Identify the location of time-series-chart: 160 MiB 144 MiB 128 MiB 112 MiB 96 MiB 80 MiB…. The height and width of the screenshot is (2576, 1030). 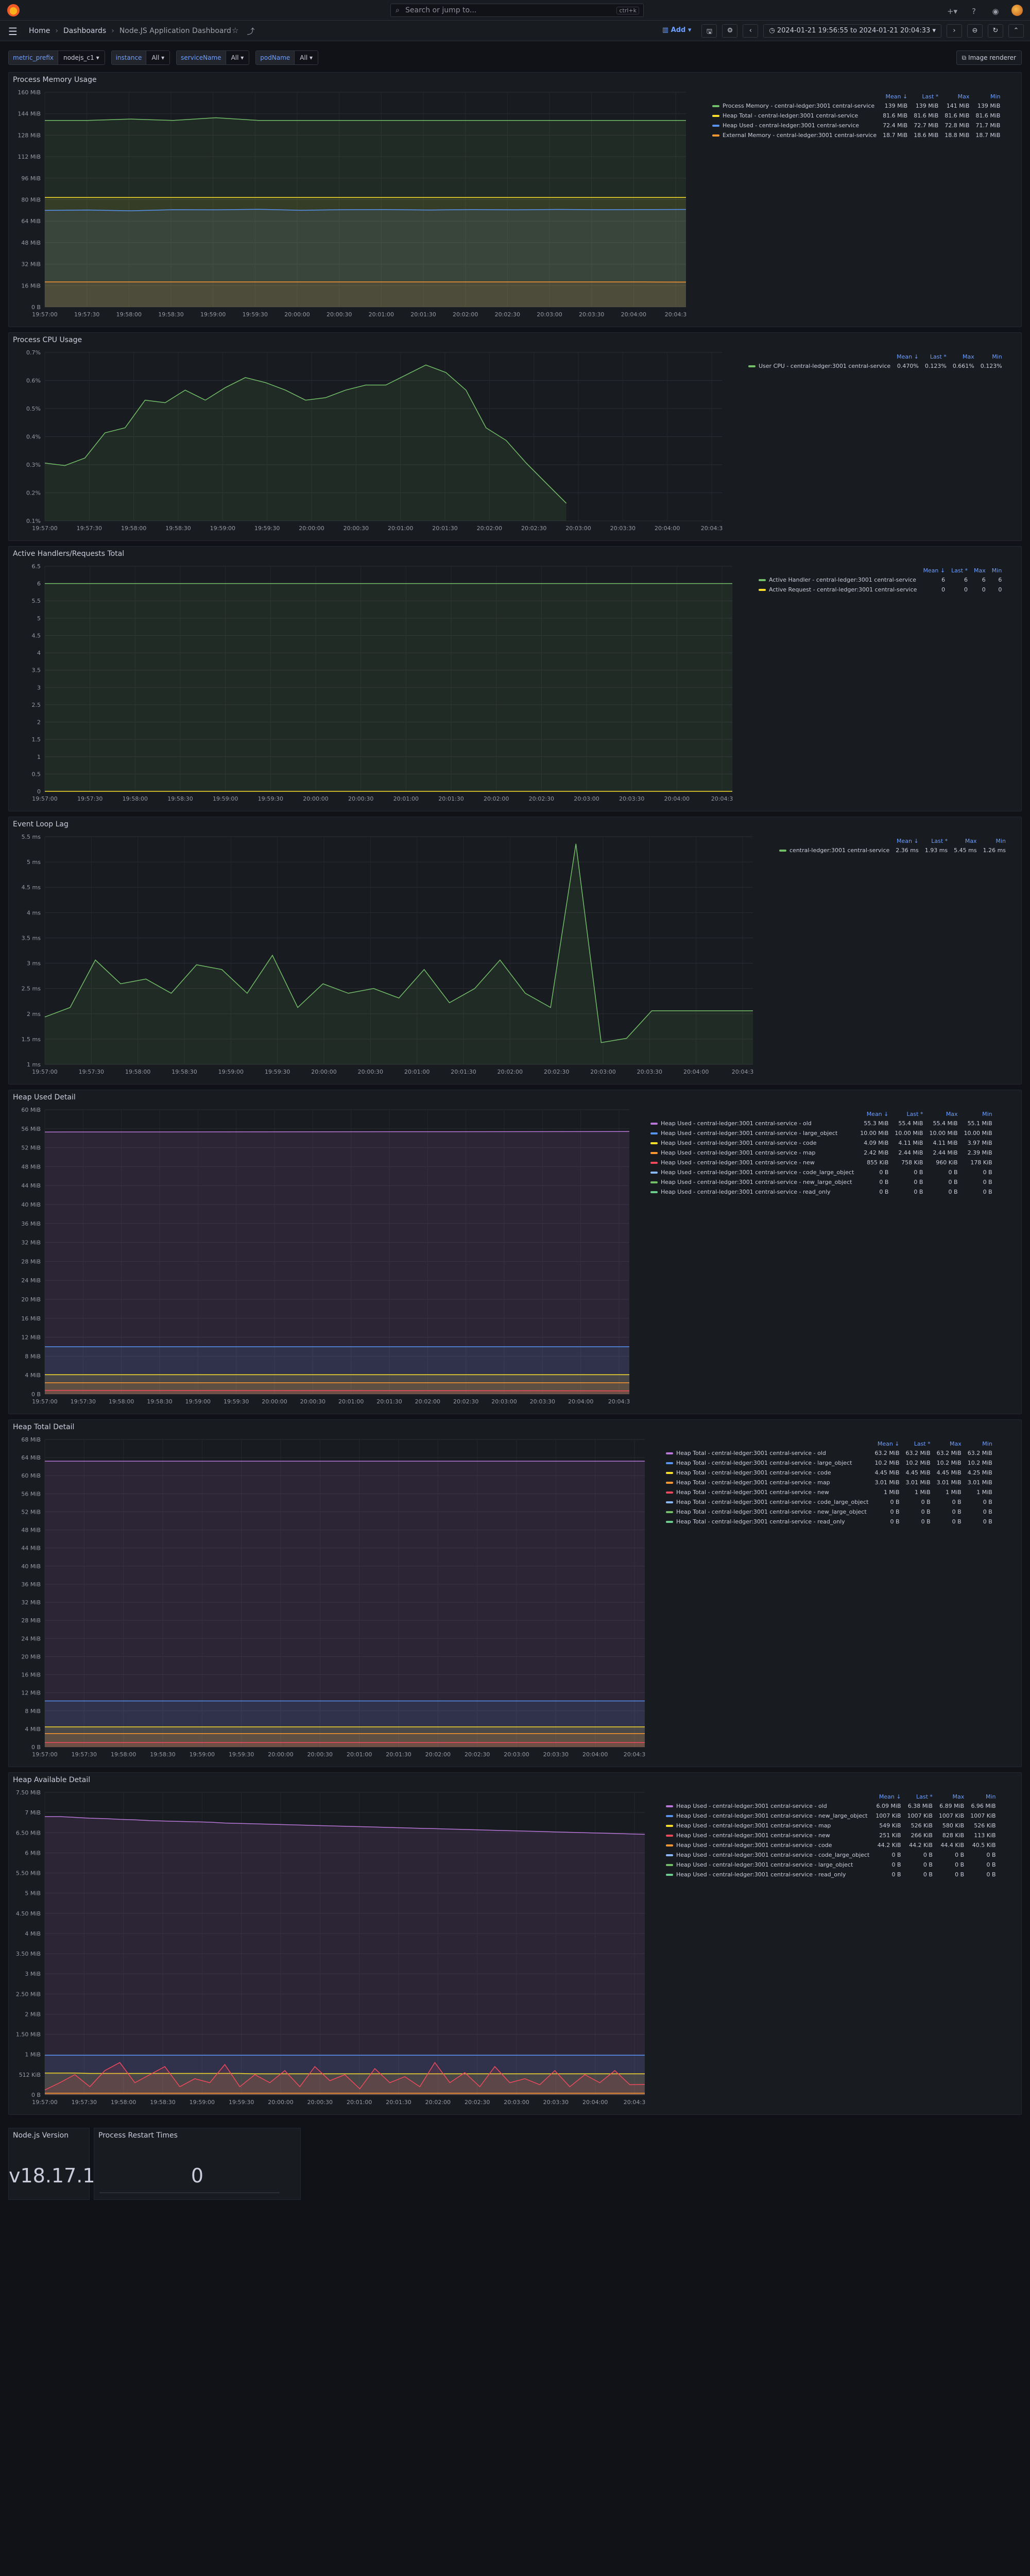
(350, 200).